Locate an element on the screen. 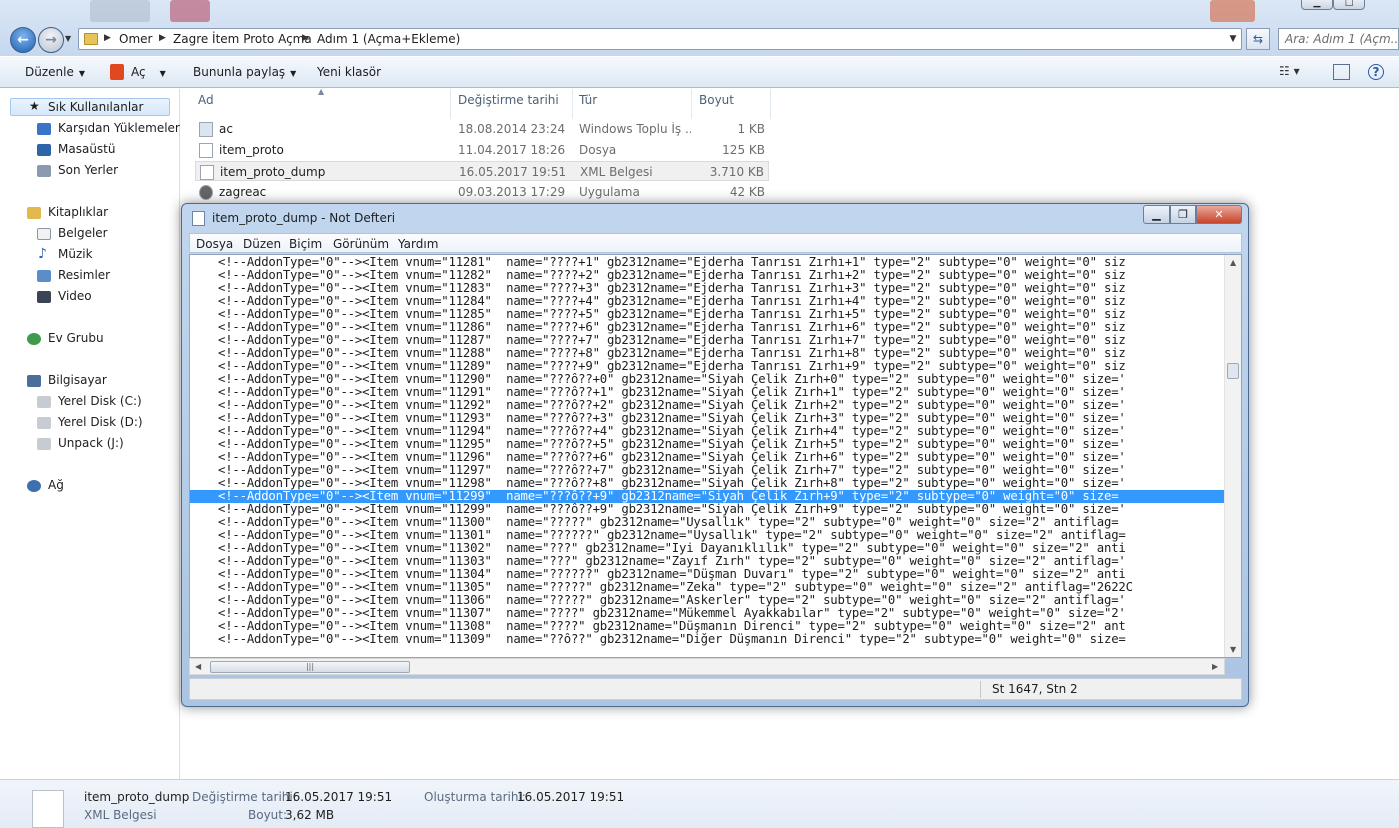  nav-music: Müzik is located at coordinates (75, 254).